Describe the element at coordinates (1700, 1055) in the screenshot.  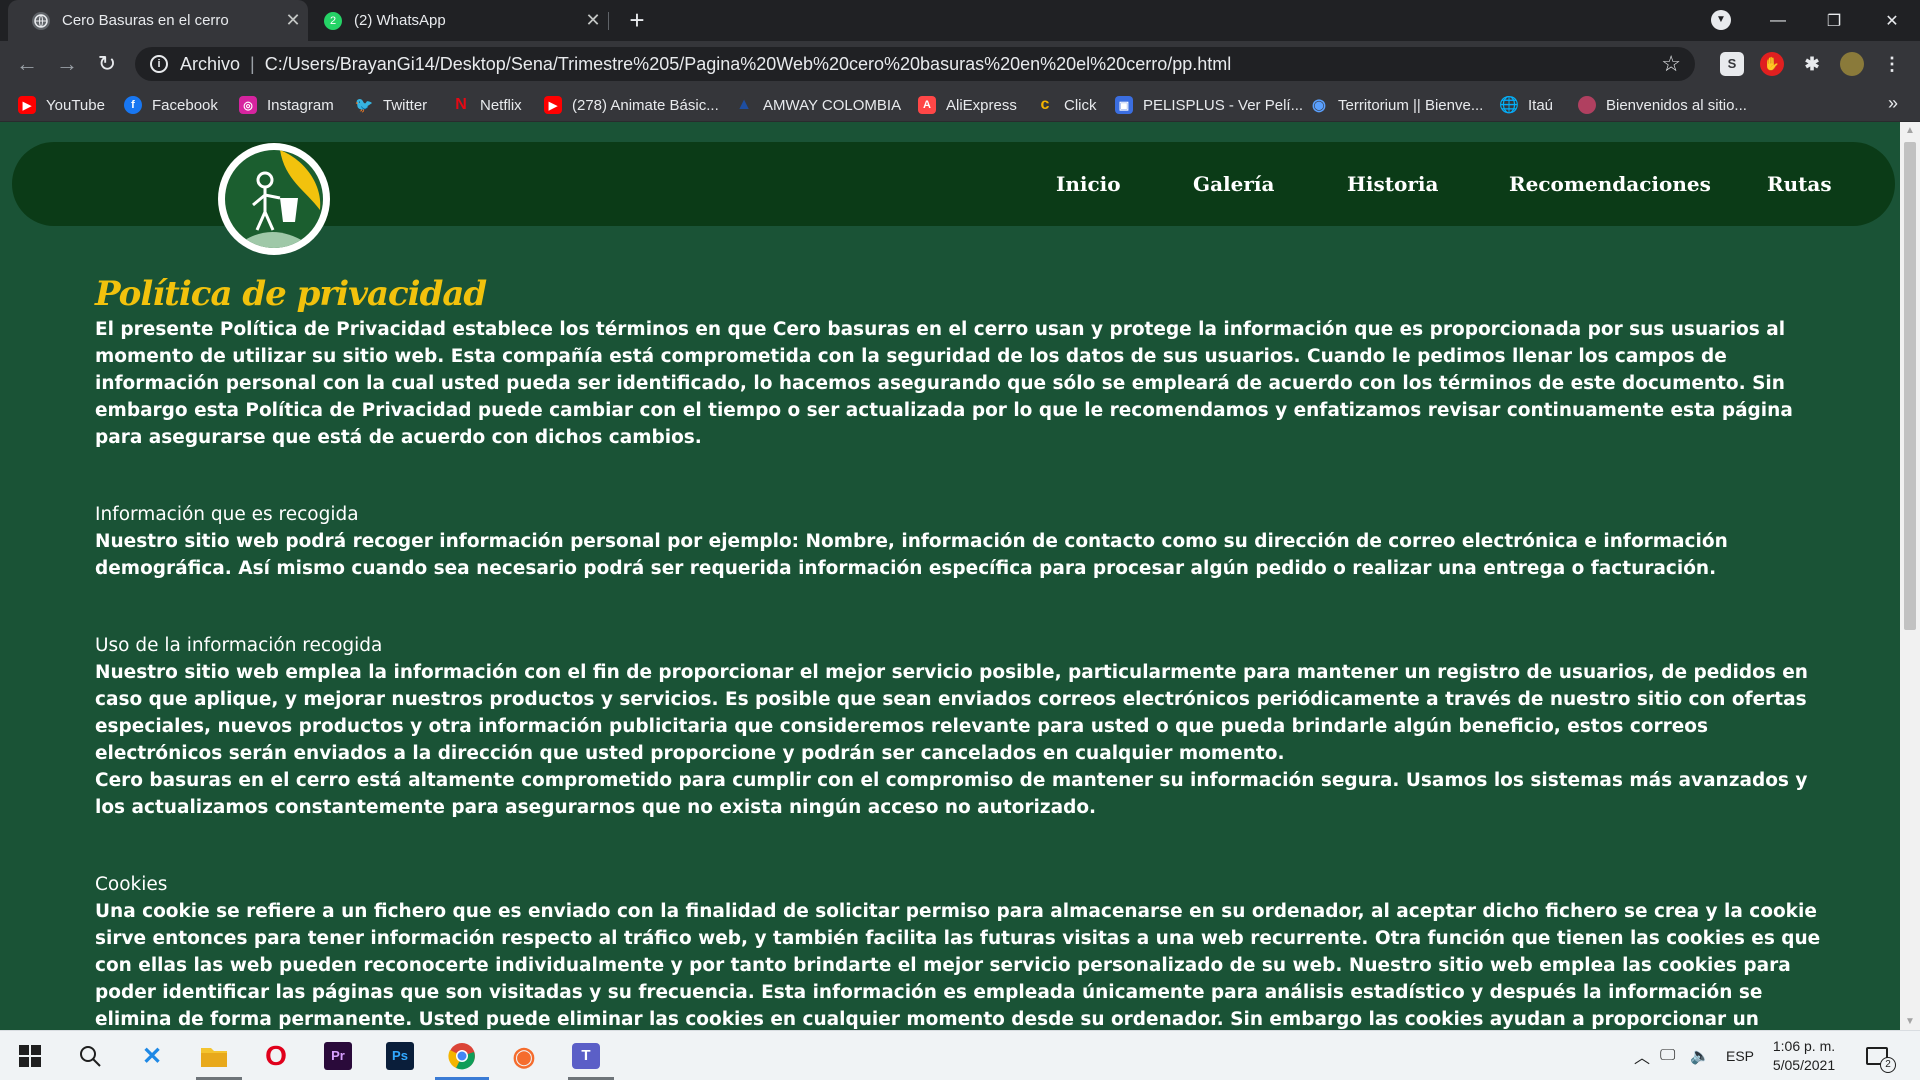
I see `volume-icon: 🔈` at that location.